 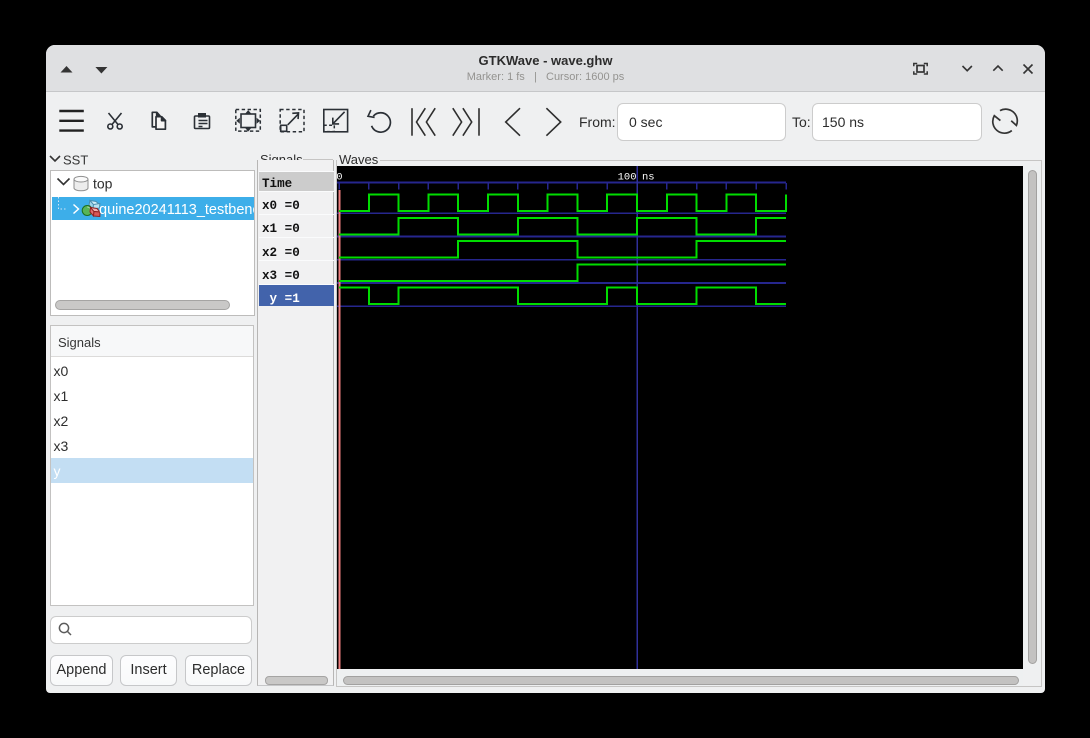 What do you see at coordinates (176, 210) in the screenshot?
I see `svg-text: quine20241113_testbench` at bounding box center [176, 210].